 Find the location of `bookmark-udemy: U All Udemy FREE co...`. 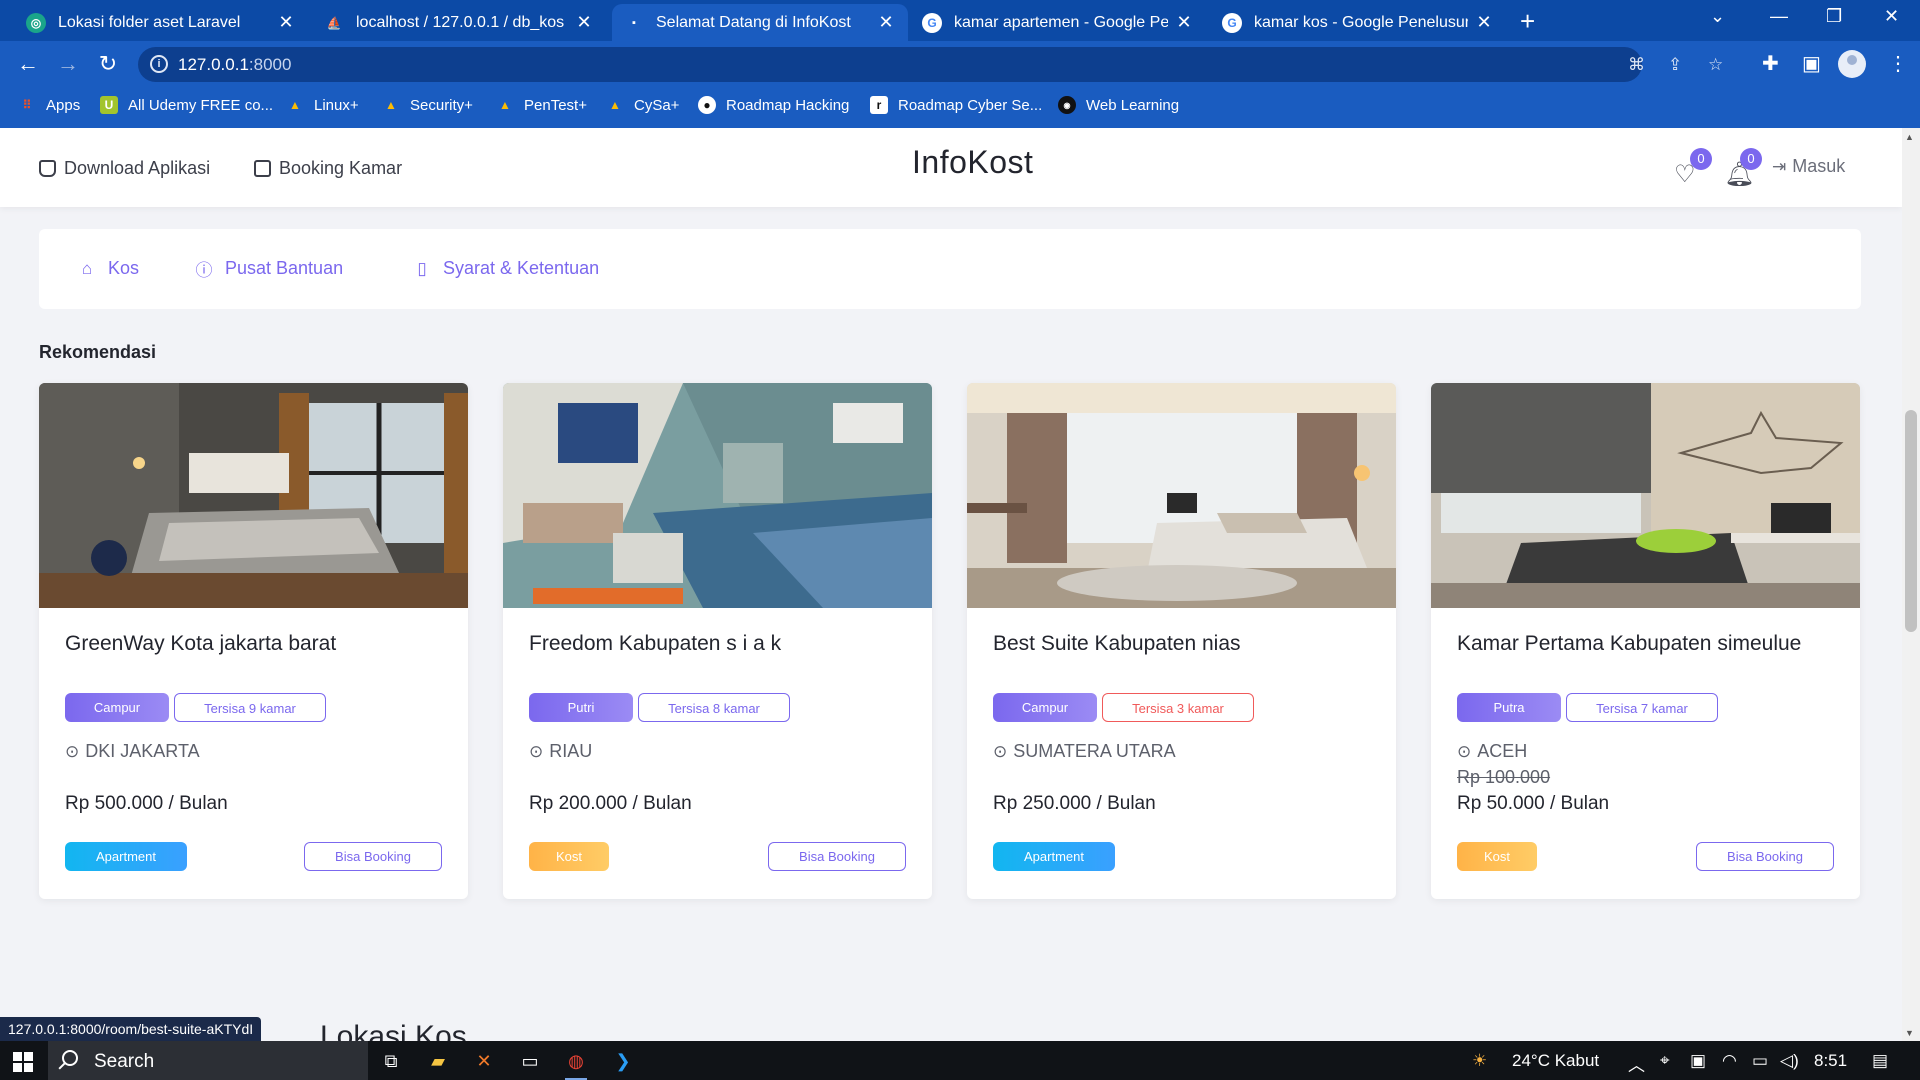

bookmark-udemy: U All Udemy FREE co... is located at coordinates (186, 105).